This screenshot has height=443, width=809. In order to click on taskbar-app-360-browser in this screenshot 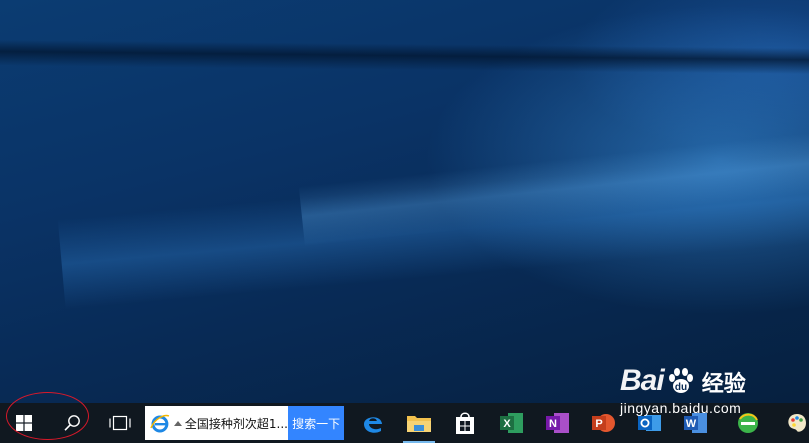, I will do `click(748, 423)`.